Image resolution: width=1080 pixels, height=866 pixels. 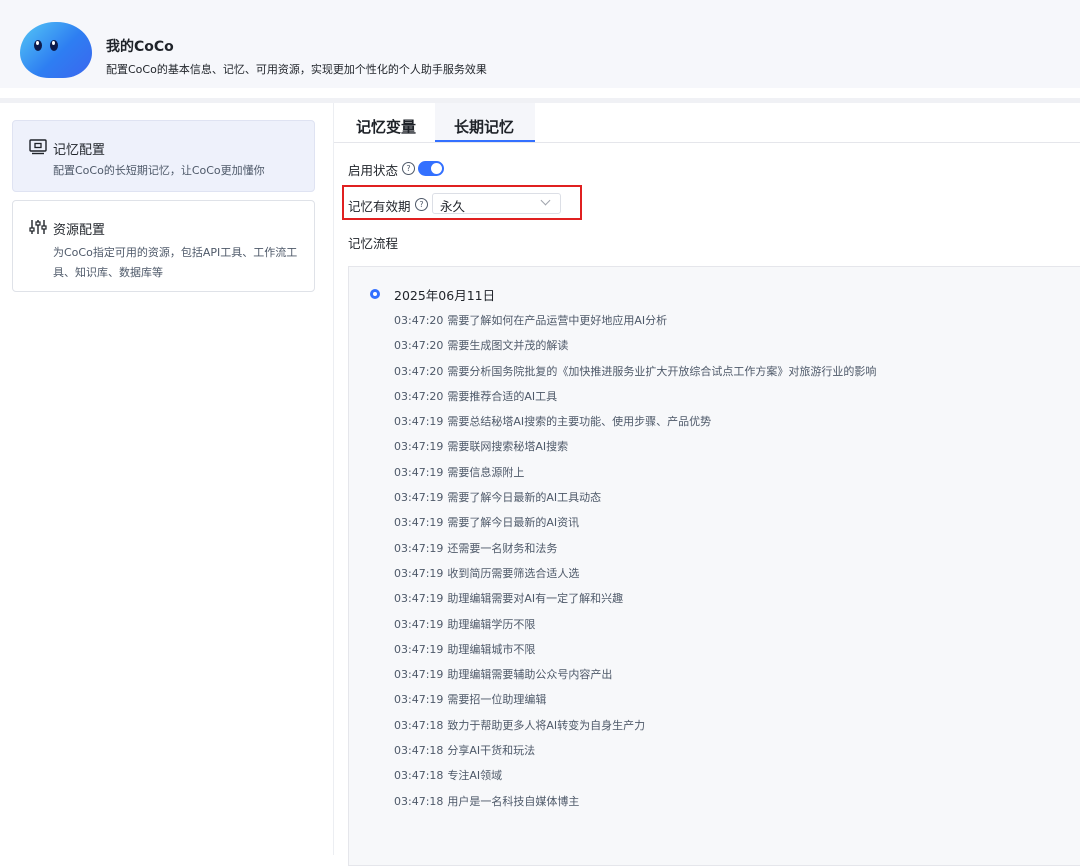 I want to click on entry-text: 需要推荐合适的AI工具, so click(x=502, y=396).